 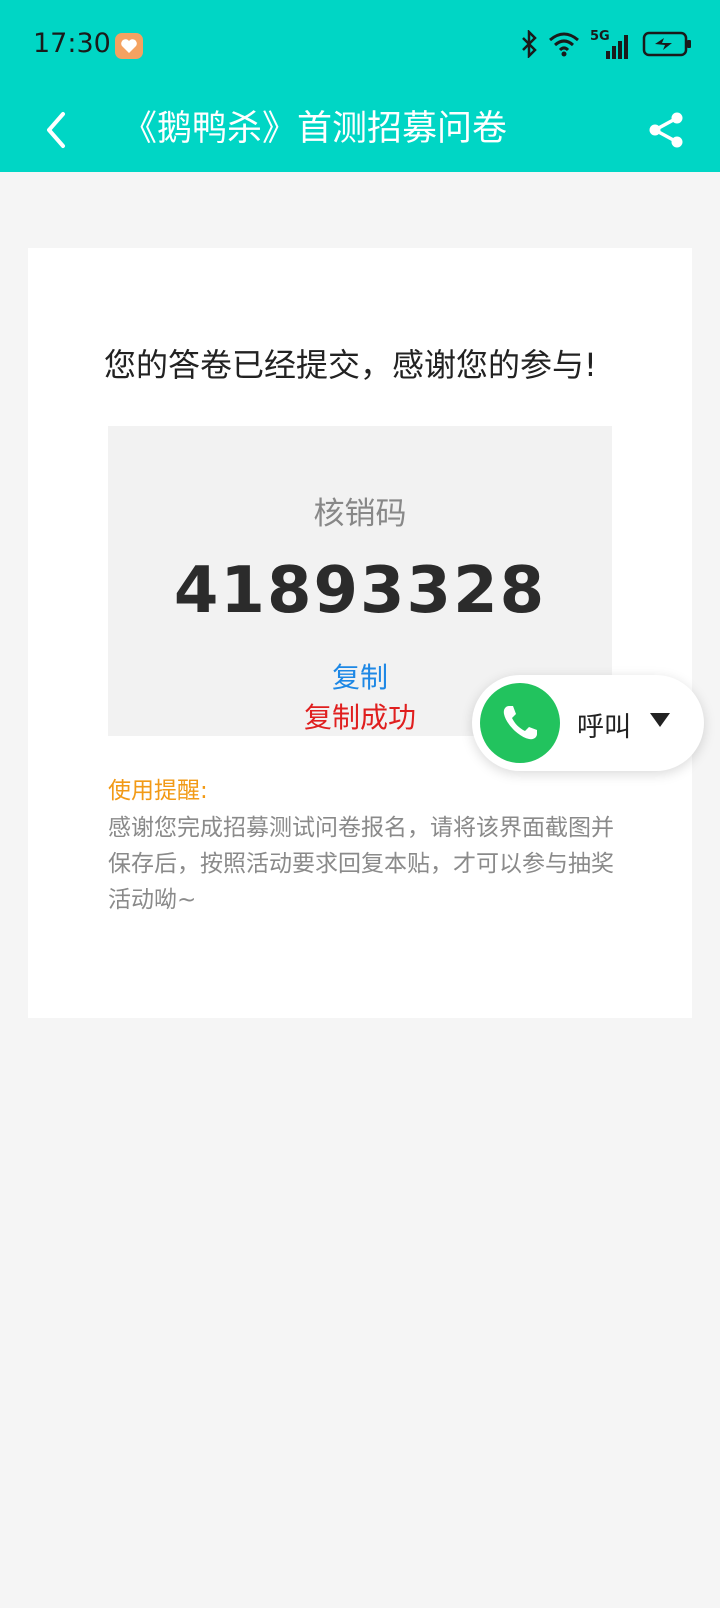 What do you see at coordinates (315, 129) in the screenshot?
I see `page-title: 《鹅鸭杀》首测招募问卷` at bounding box center [315, 129].